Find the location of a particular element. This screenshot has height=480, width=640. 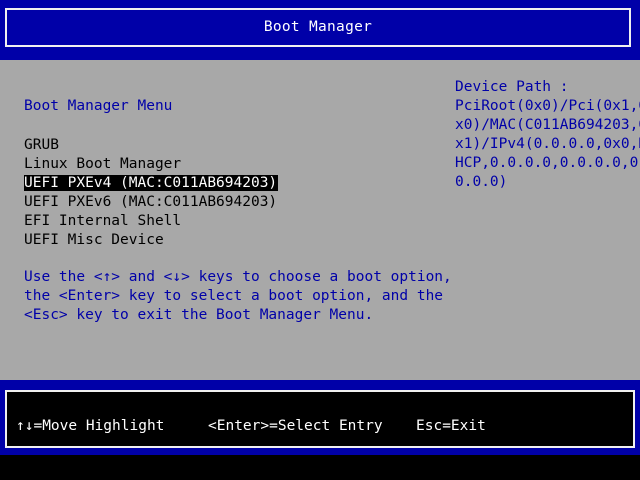

boot-option-label: UEFI PXEv4 (MAC:C011AB694203) is located at coordinates (151, 183).